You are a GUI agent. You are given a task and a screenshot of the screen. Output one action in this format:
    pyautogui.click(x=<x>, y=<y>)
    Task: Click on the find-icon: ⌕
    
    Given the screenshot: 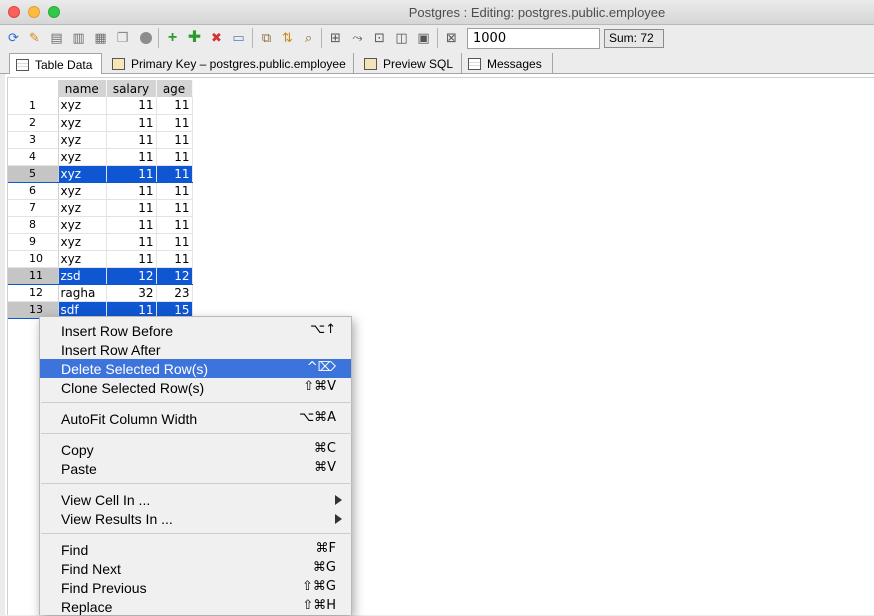 What is the action you would take?
    pyautogui.click(x=308, y=37)
    